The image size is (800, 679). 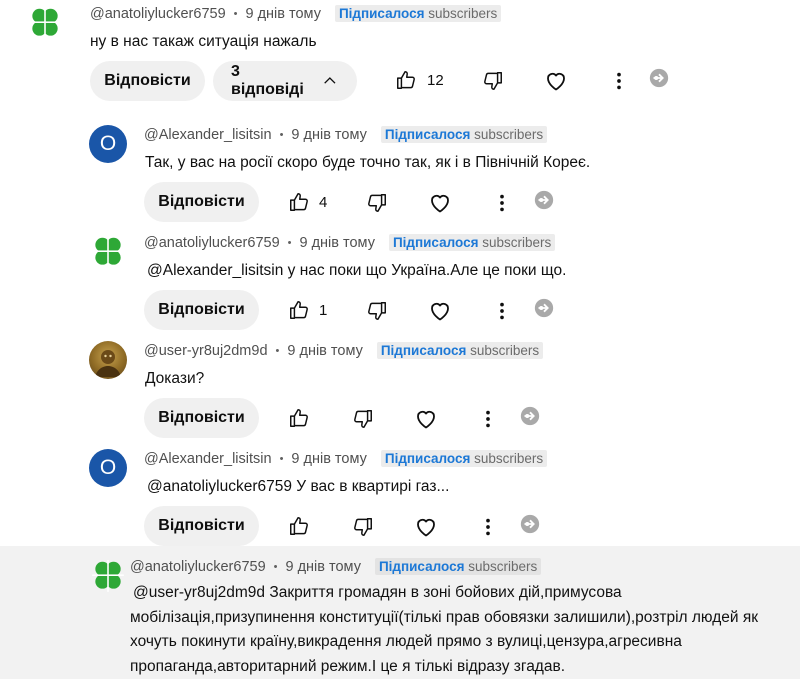 I want to click on comment-body: у нас поки що Україна.Але це поки що., so click(x=425, y=270).